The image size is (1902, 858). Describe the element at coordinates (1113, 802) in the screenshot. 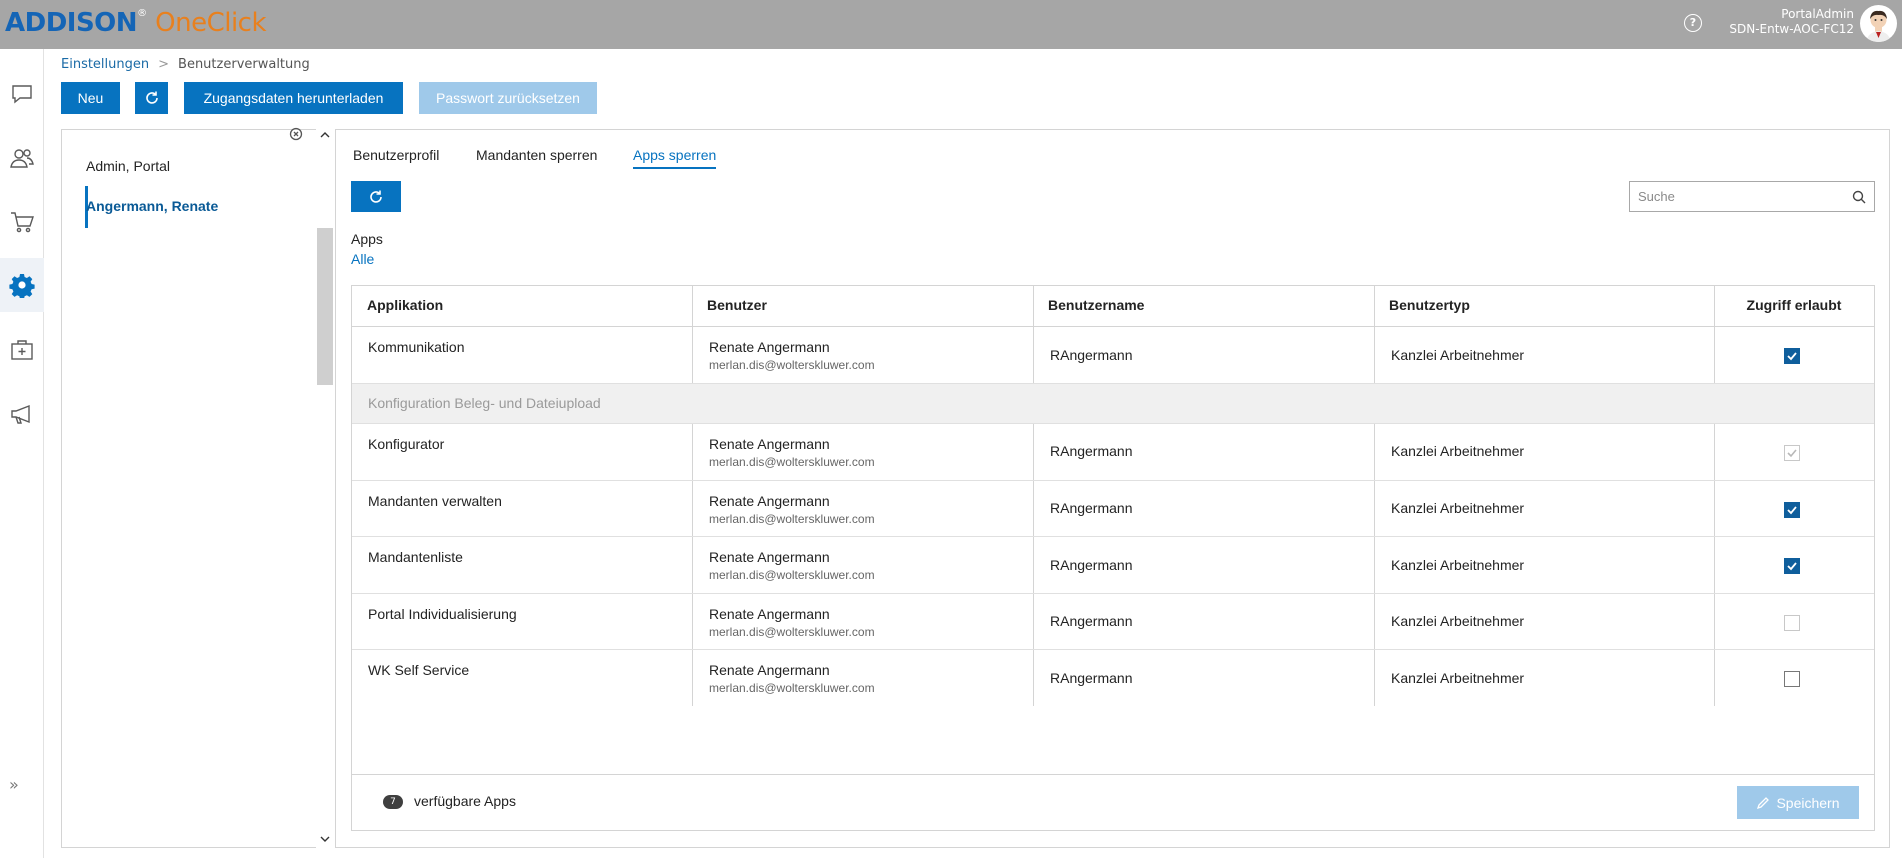

I see `table-footer` at that location.